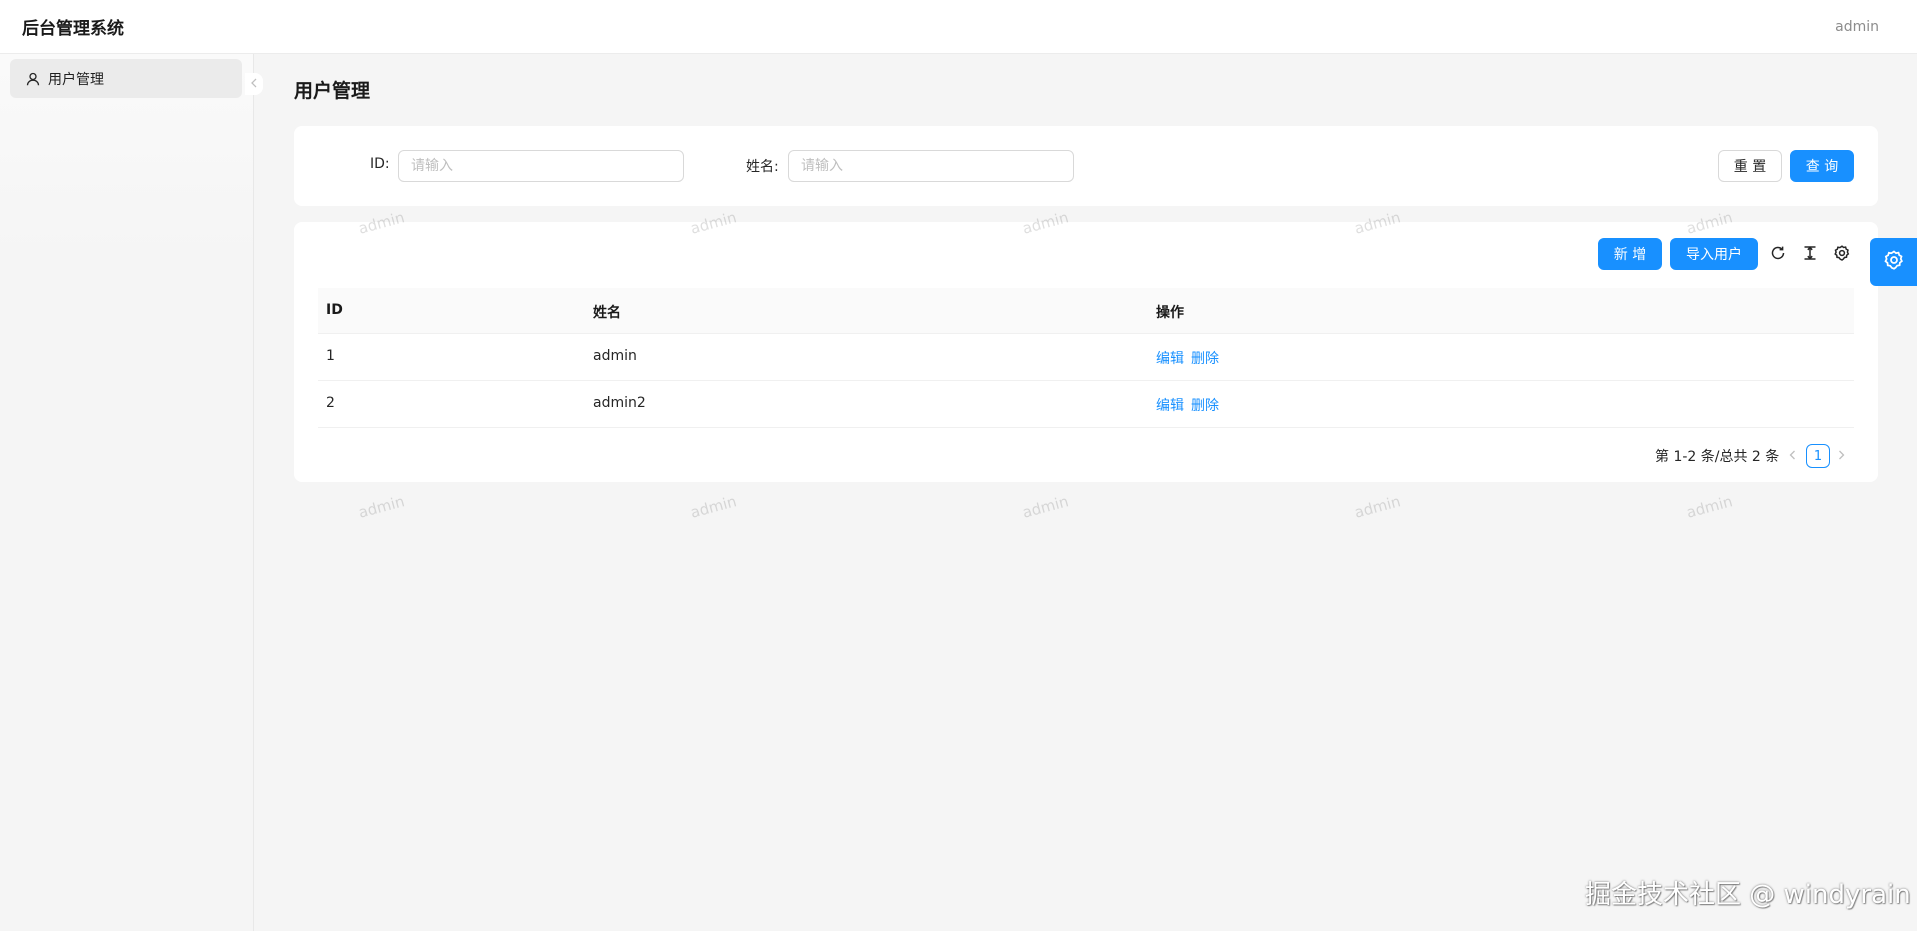 Image resolution: width=1917 pixels, height=931 pixels. What do you see at coordinates (1818, 456) in the screenshot?
I see `pagination-page-1: 1` at bounding box center [1818, 456].